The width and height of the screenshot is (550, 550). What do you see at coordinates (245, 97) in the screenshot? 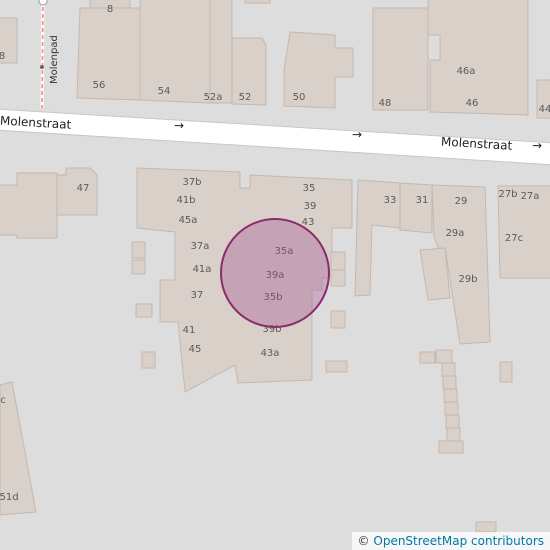
I see `house-number: 52` at bounding box center [245, 97].